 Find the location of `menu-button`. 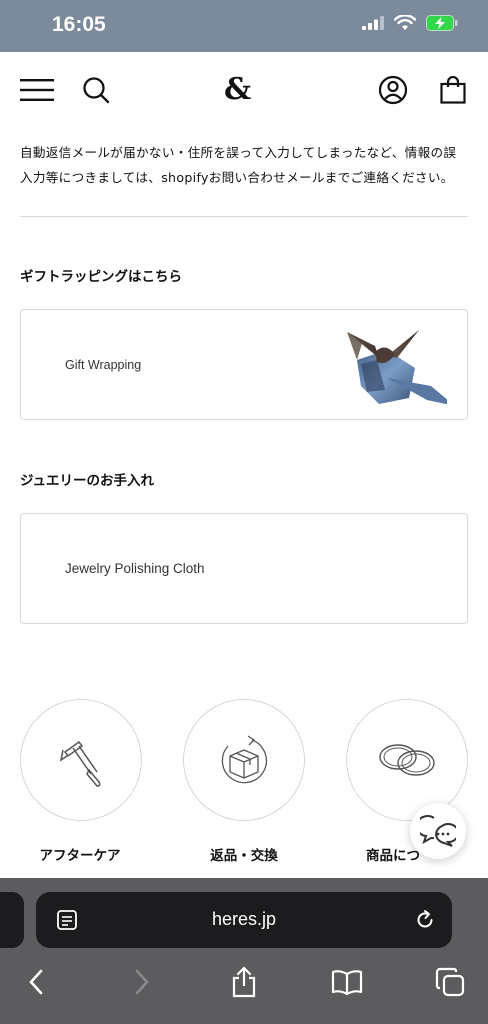

menu-button is located at coordinates (37, 90).